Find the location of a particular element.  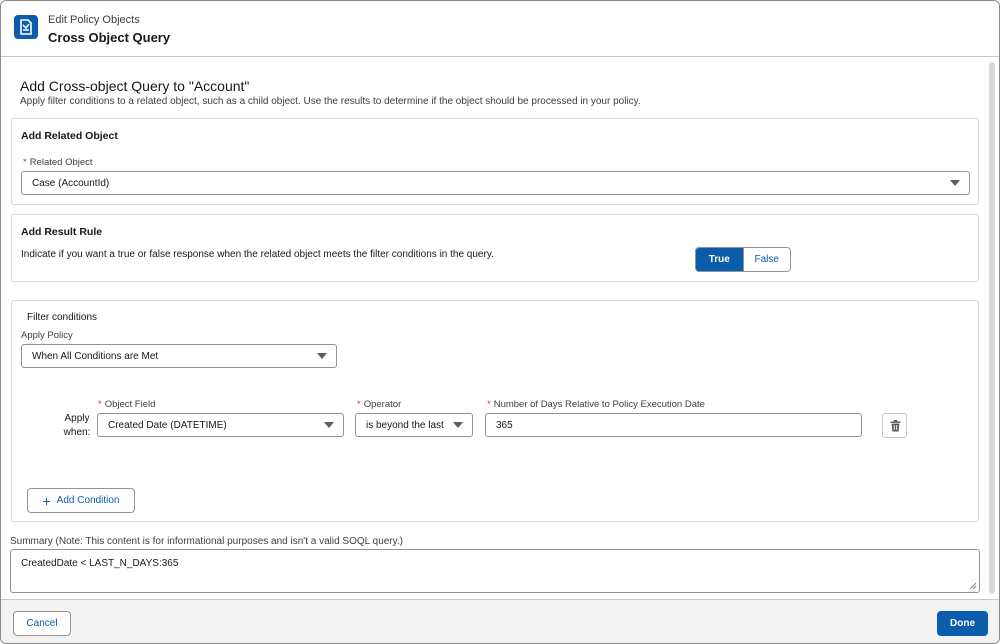

scrollbar-thumb is located at coordinates (992, 328).